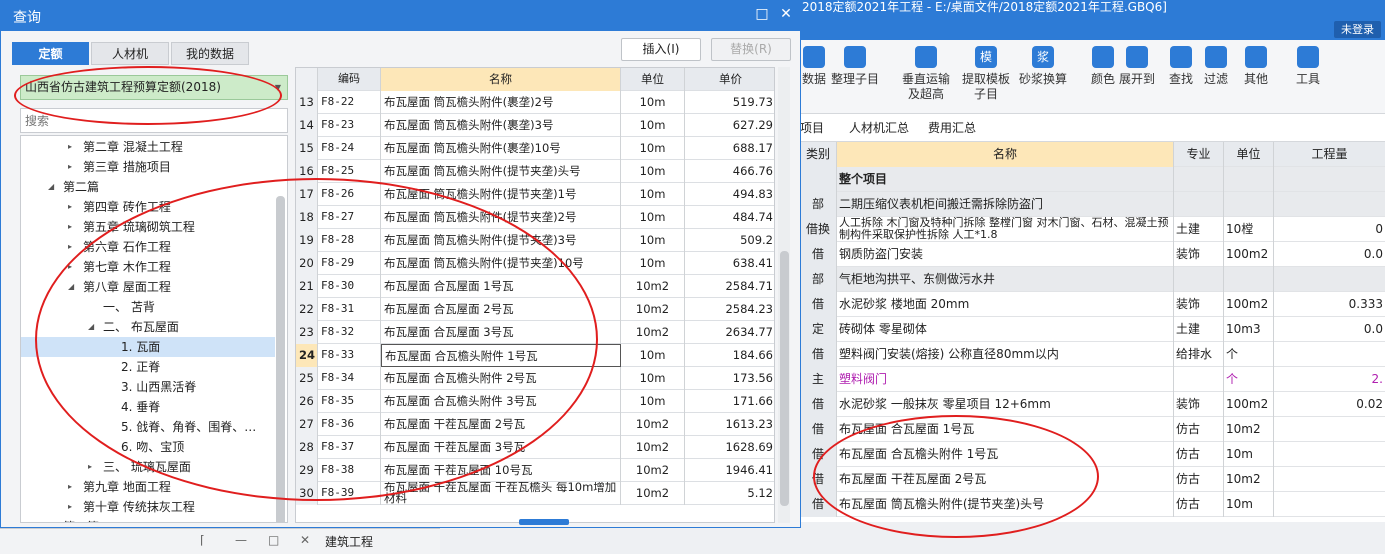 The height and width of the screenshot is (554, 1385). What do you see at coordinates (1181, 66) in the screenshot?
I see `toolbar-item: 查找` at bounding box center [1181, 66].